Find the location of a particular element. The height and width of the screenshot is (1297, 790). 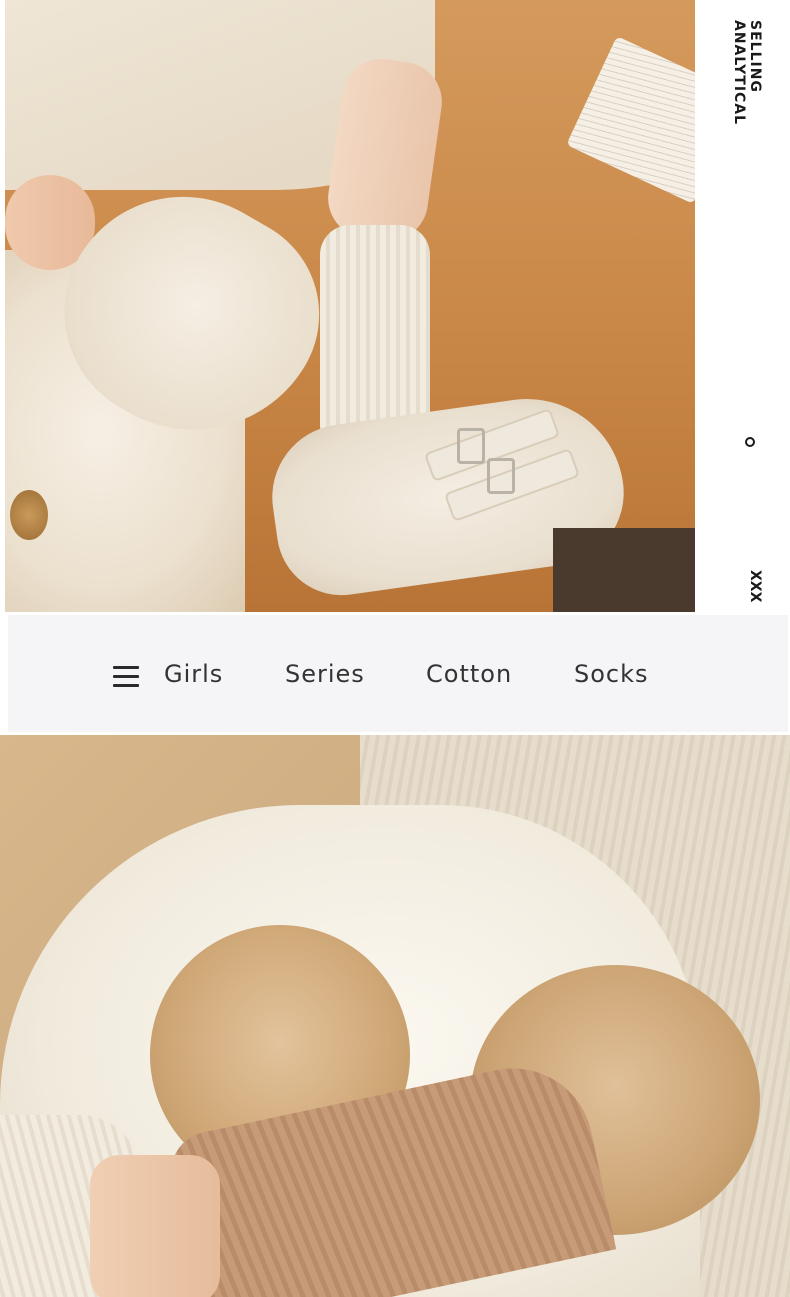

side-marker: XXX is located at coordinates (755, 586).